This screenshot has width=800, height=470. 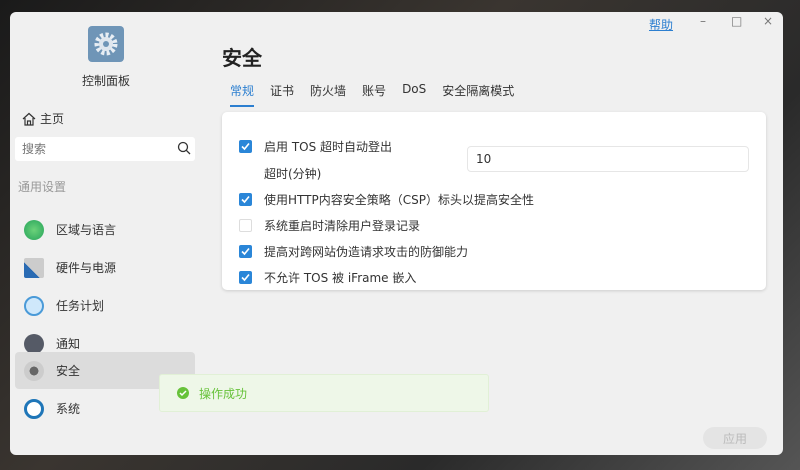 What do you see at coordinates (768, 21) in the screenshot?
I see `close-button: ×` at bounding box center [768, 21].